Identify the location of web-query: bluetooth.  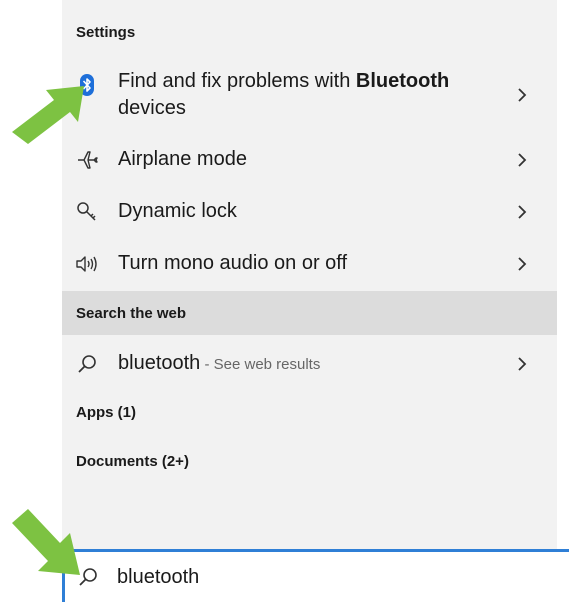
(159, 363).